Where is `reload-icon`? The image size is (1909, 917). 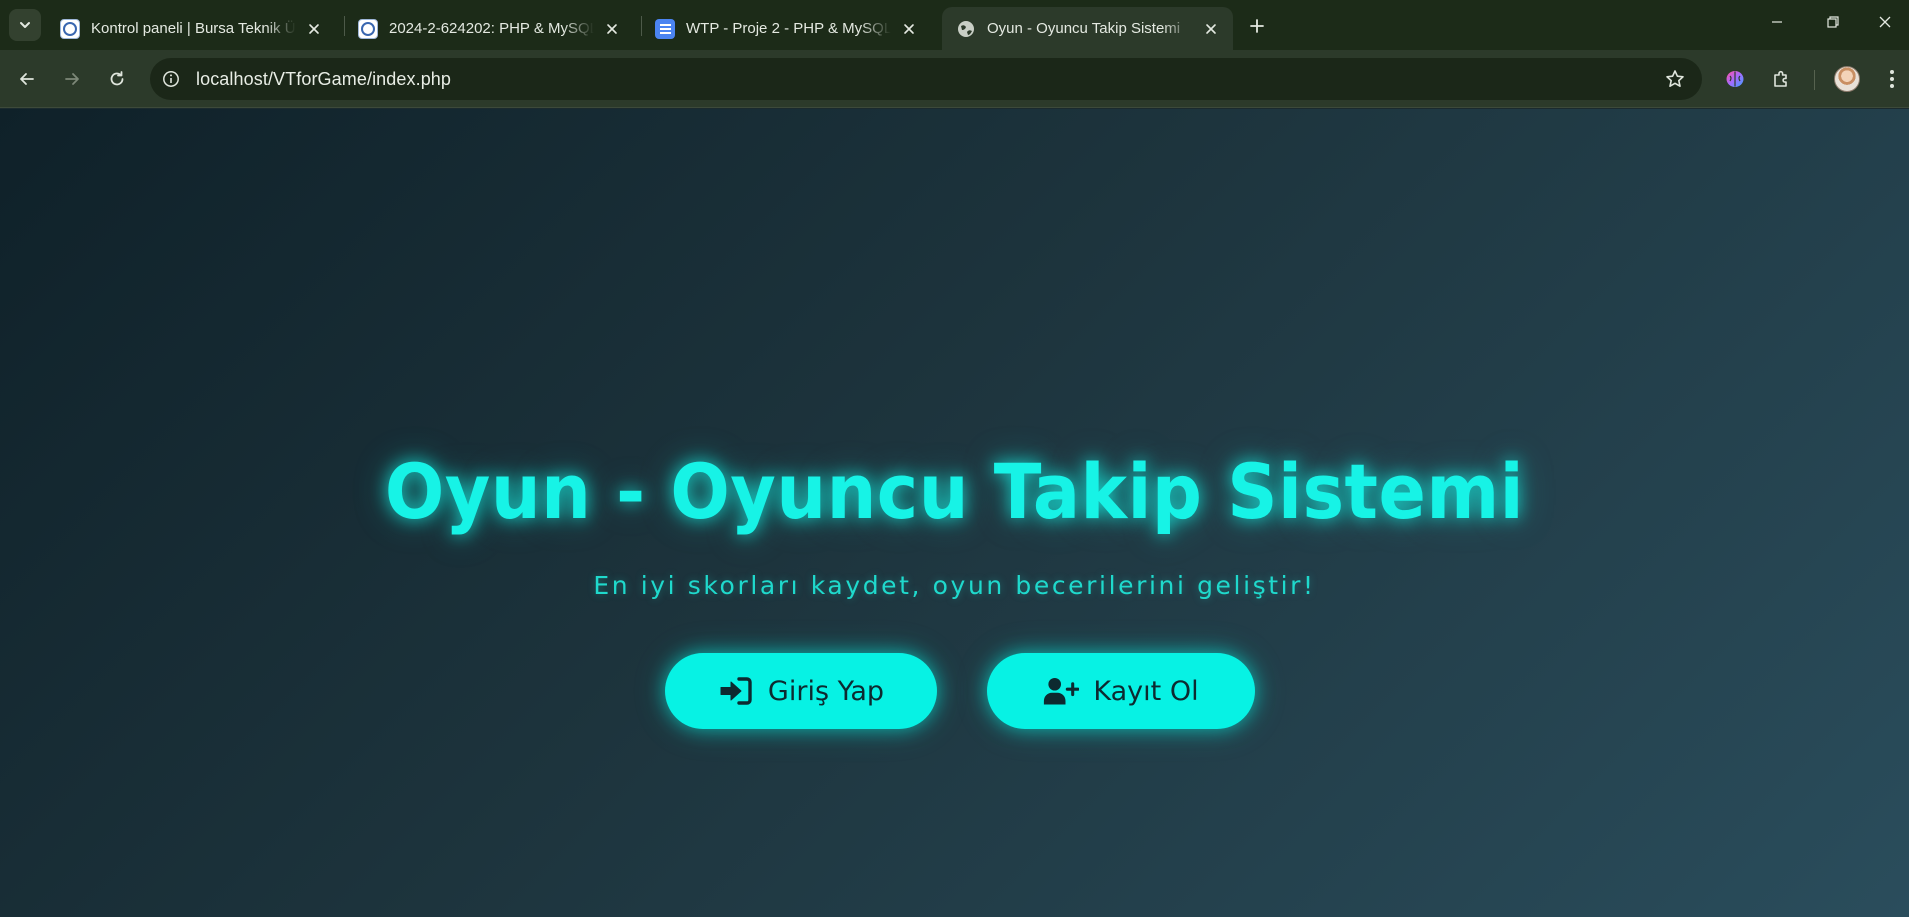 reload-icon is located at coordinates (117, 78).